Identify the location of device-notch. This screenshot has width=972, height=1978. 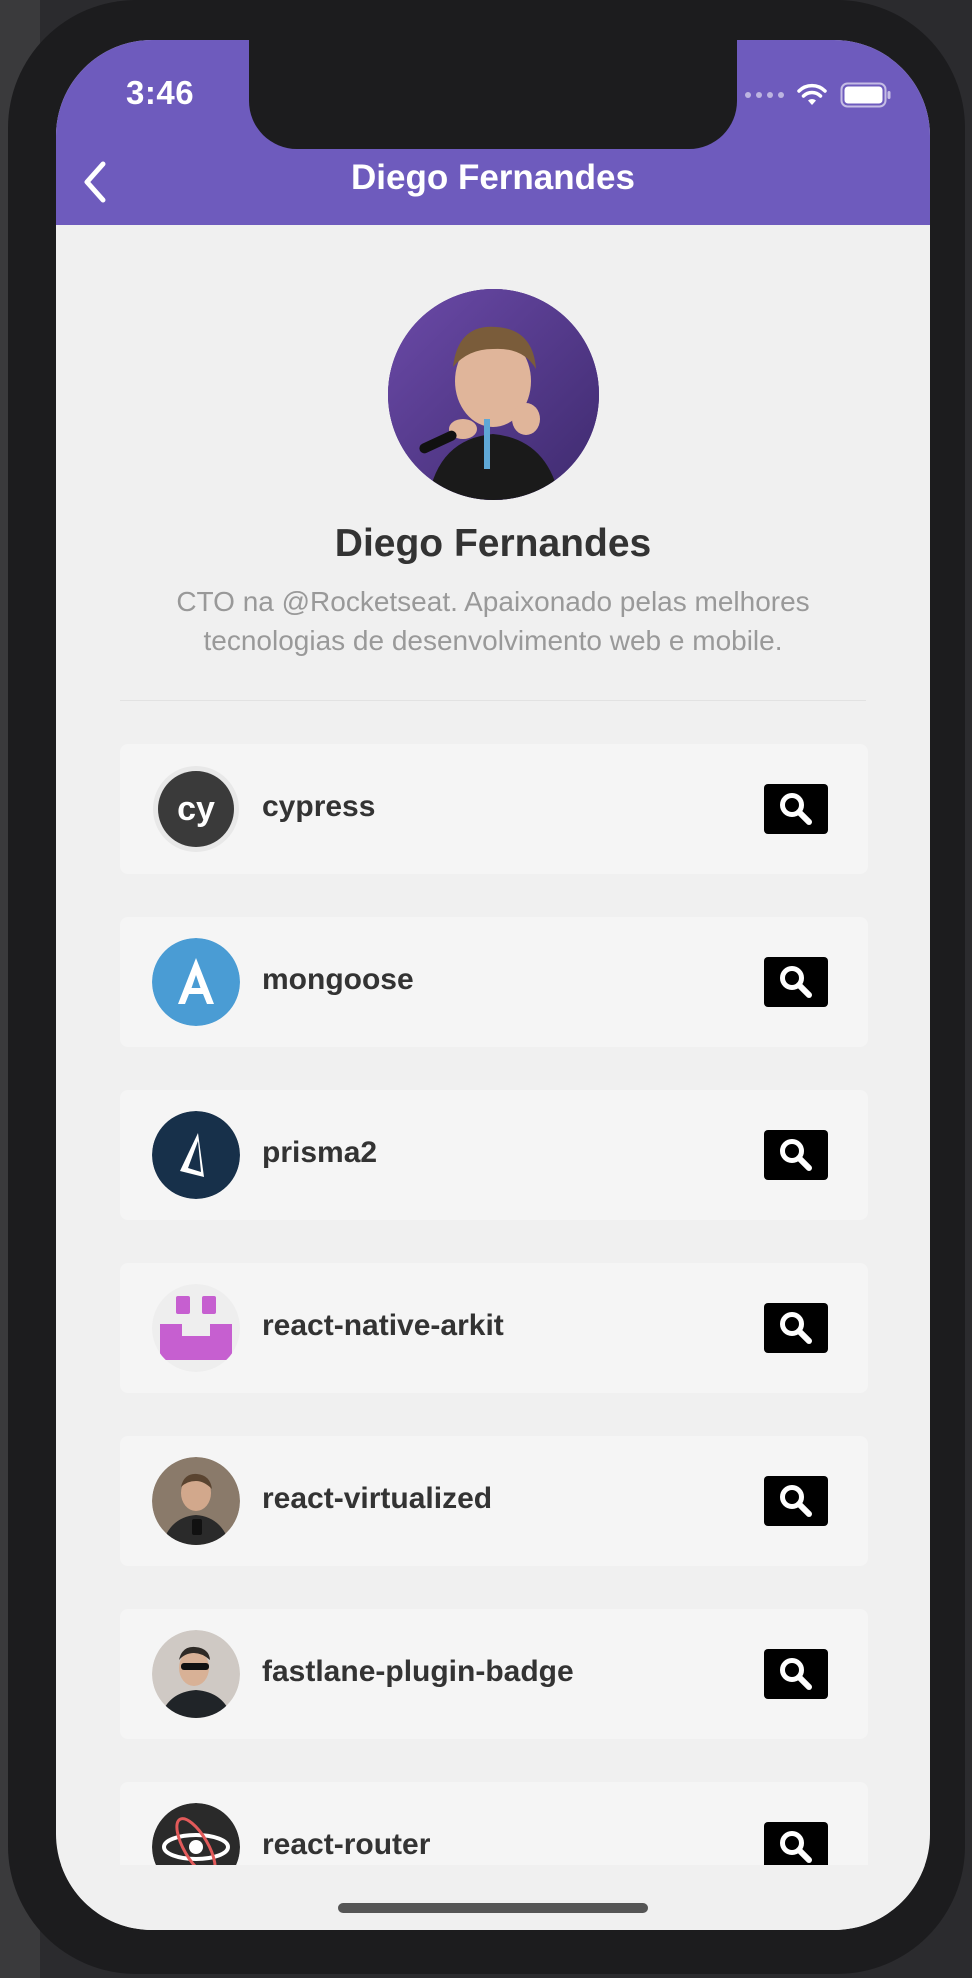
(493, 94).